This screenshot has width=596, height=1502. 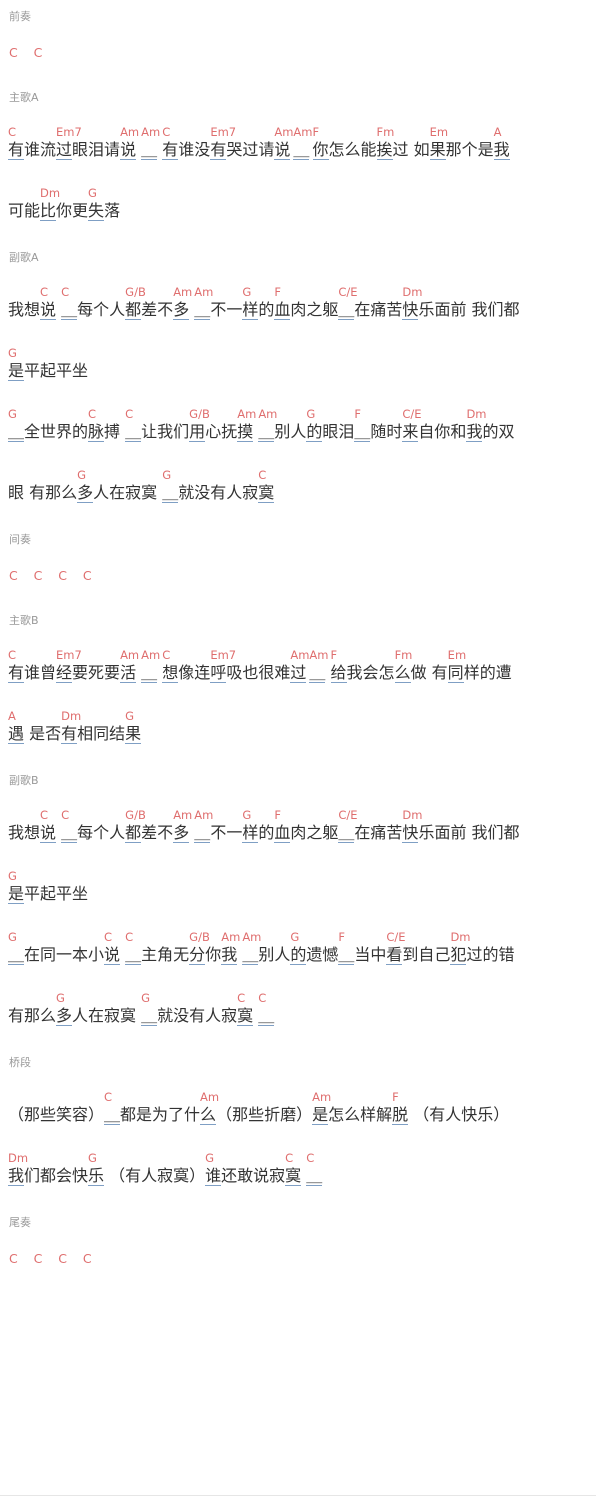 What do you see at coordinates (32, 665) in the screenshot?
I see `lyric-segment: C 有谁曾` at bounding box center [32, 665].